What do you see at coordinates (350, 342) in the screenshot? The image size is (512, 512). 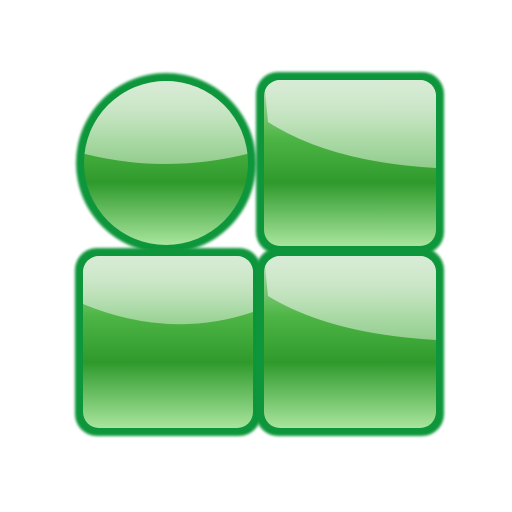 I see `tile-square-bottom-right` at bounding box center [350, 342].